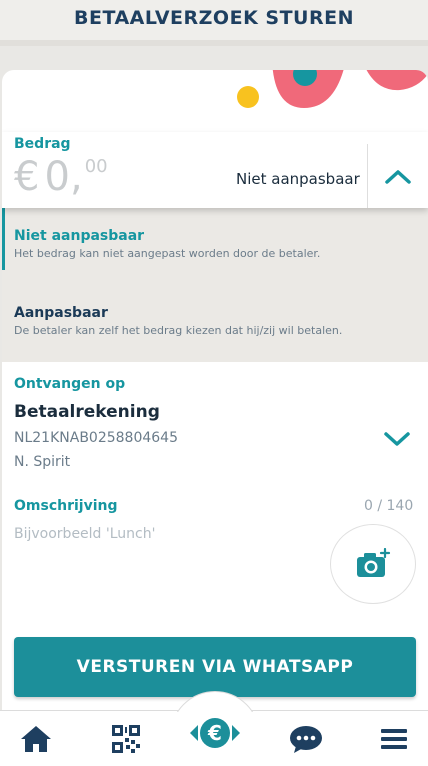 The height and width of the screenshot is (766, 428). I want to click on receive-on-label: Ontvangen op, so click(70, 384).